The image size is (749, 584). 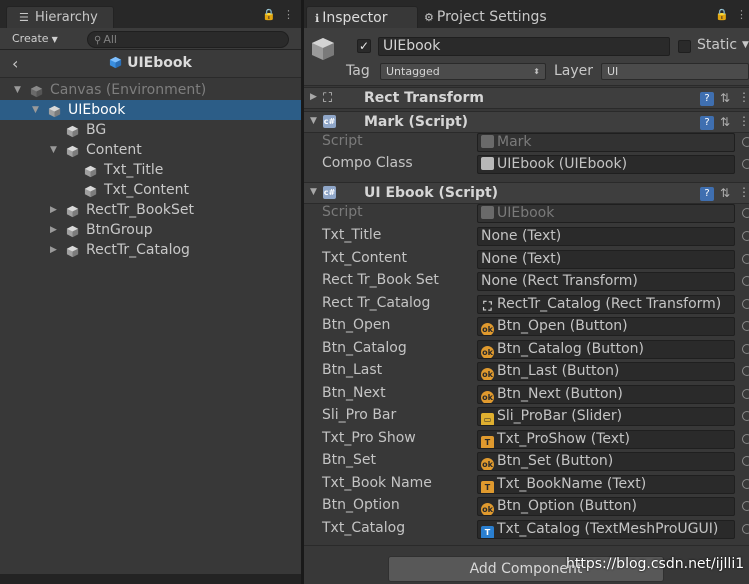 What do you see at coordinates (526, 122) in the screenshot?
I see `mark-script-header: ▼ c# Mark (Script) ? ⇅ ⋮` at bounding box center [526, 122].